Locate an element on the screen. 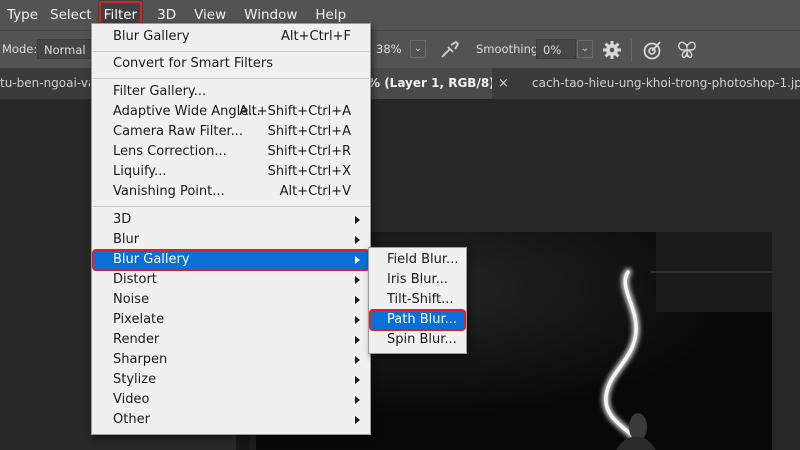 This screenshot has width=800, height=450. menu-item-label: Noise is located at coordinates (131, 299).